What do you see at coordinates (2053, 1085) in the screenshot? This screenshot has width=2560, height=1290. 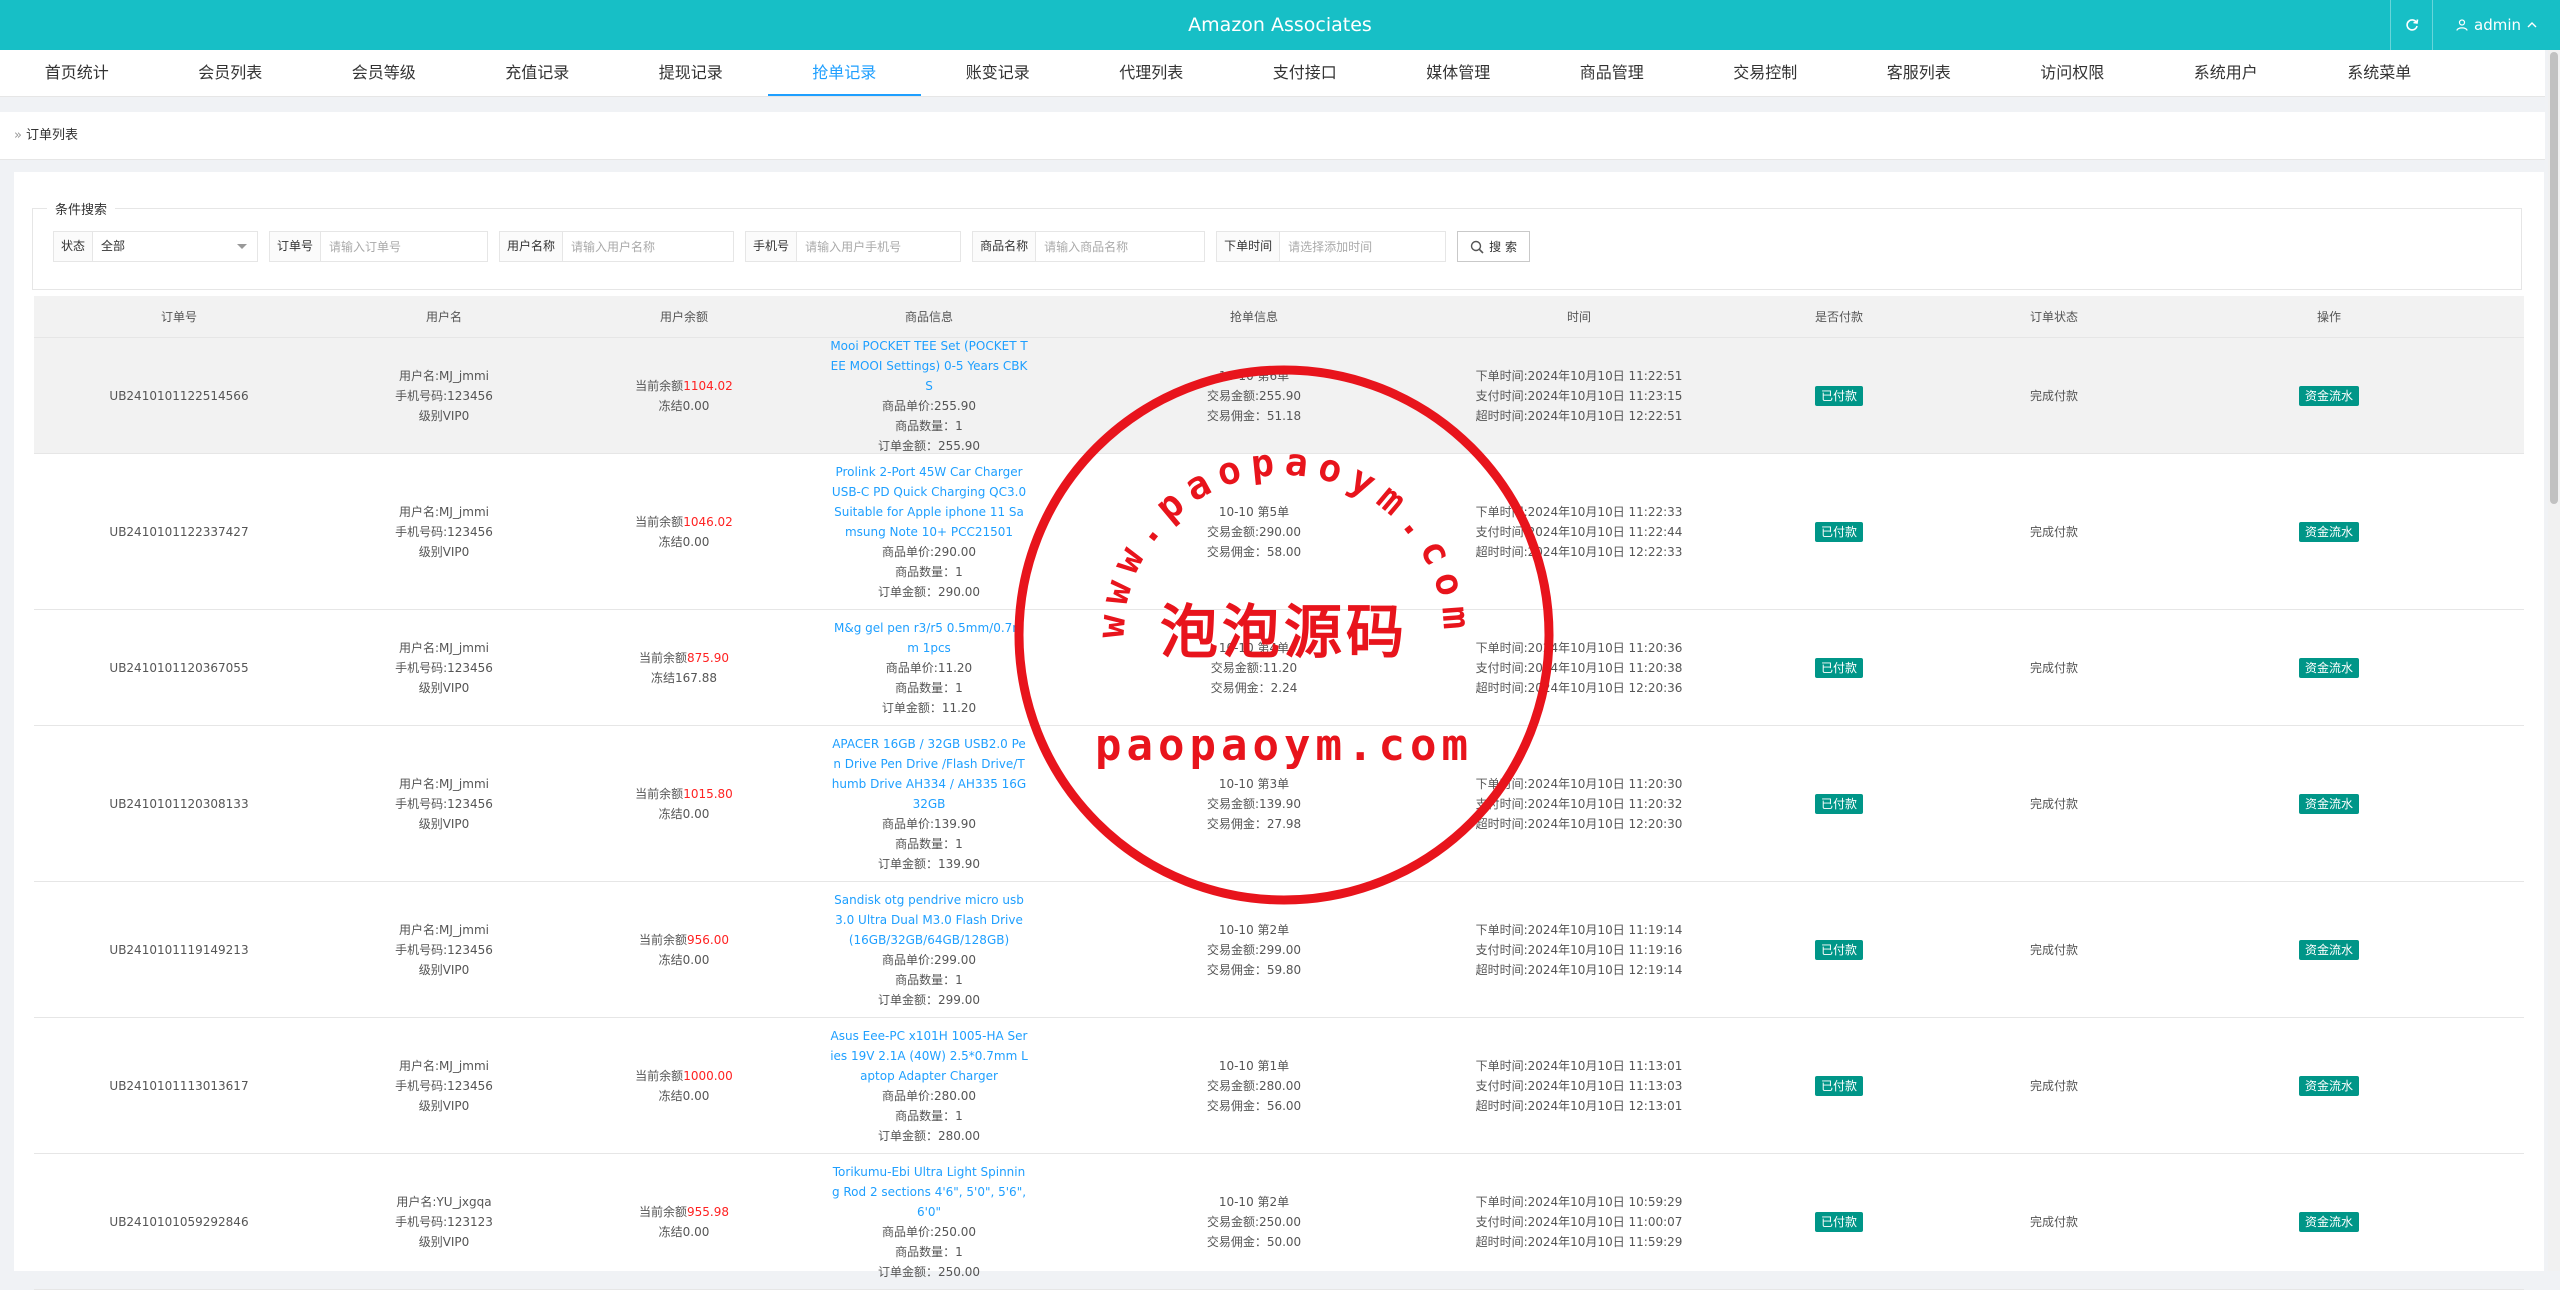 I see `order-status: 完成付款` at bounding box center [2053, 1085].